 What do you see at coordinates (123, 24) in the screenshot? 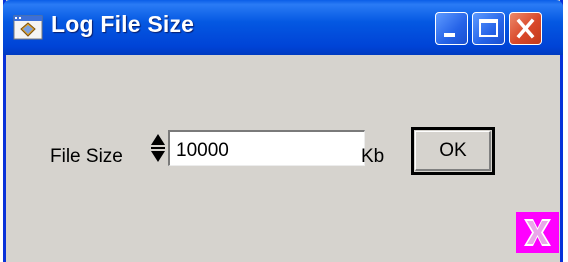
I see `window-title: Log File Size` at bounding box center [123, 24].